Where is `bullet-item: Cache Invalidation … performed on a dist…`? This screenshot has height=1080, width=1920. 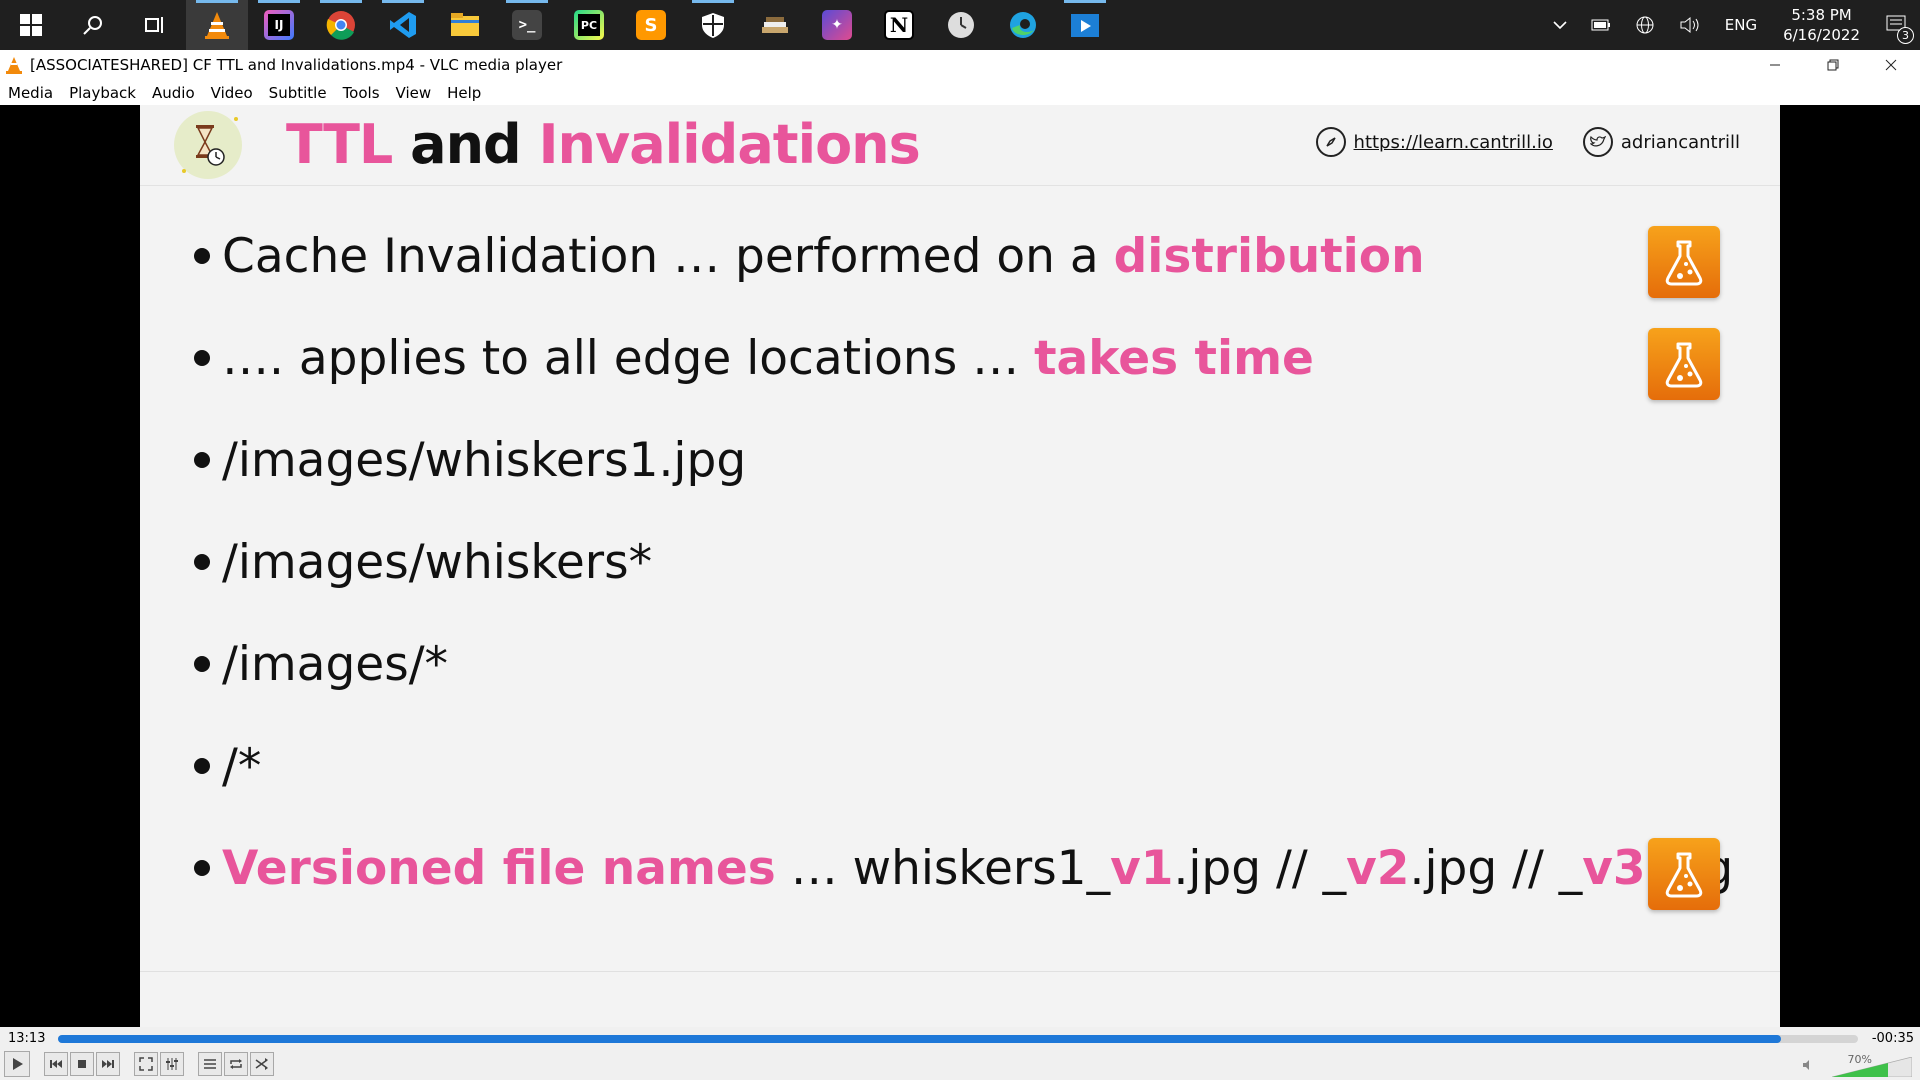 bullet-item: Cache Invalidation … performed on a dist… is located at coordinates (964, 256).